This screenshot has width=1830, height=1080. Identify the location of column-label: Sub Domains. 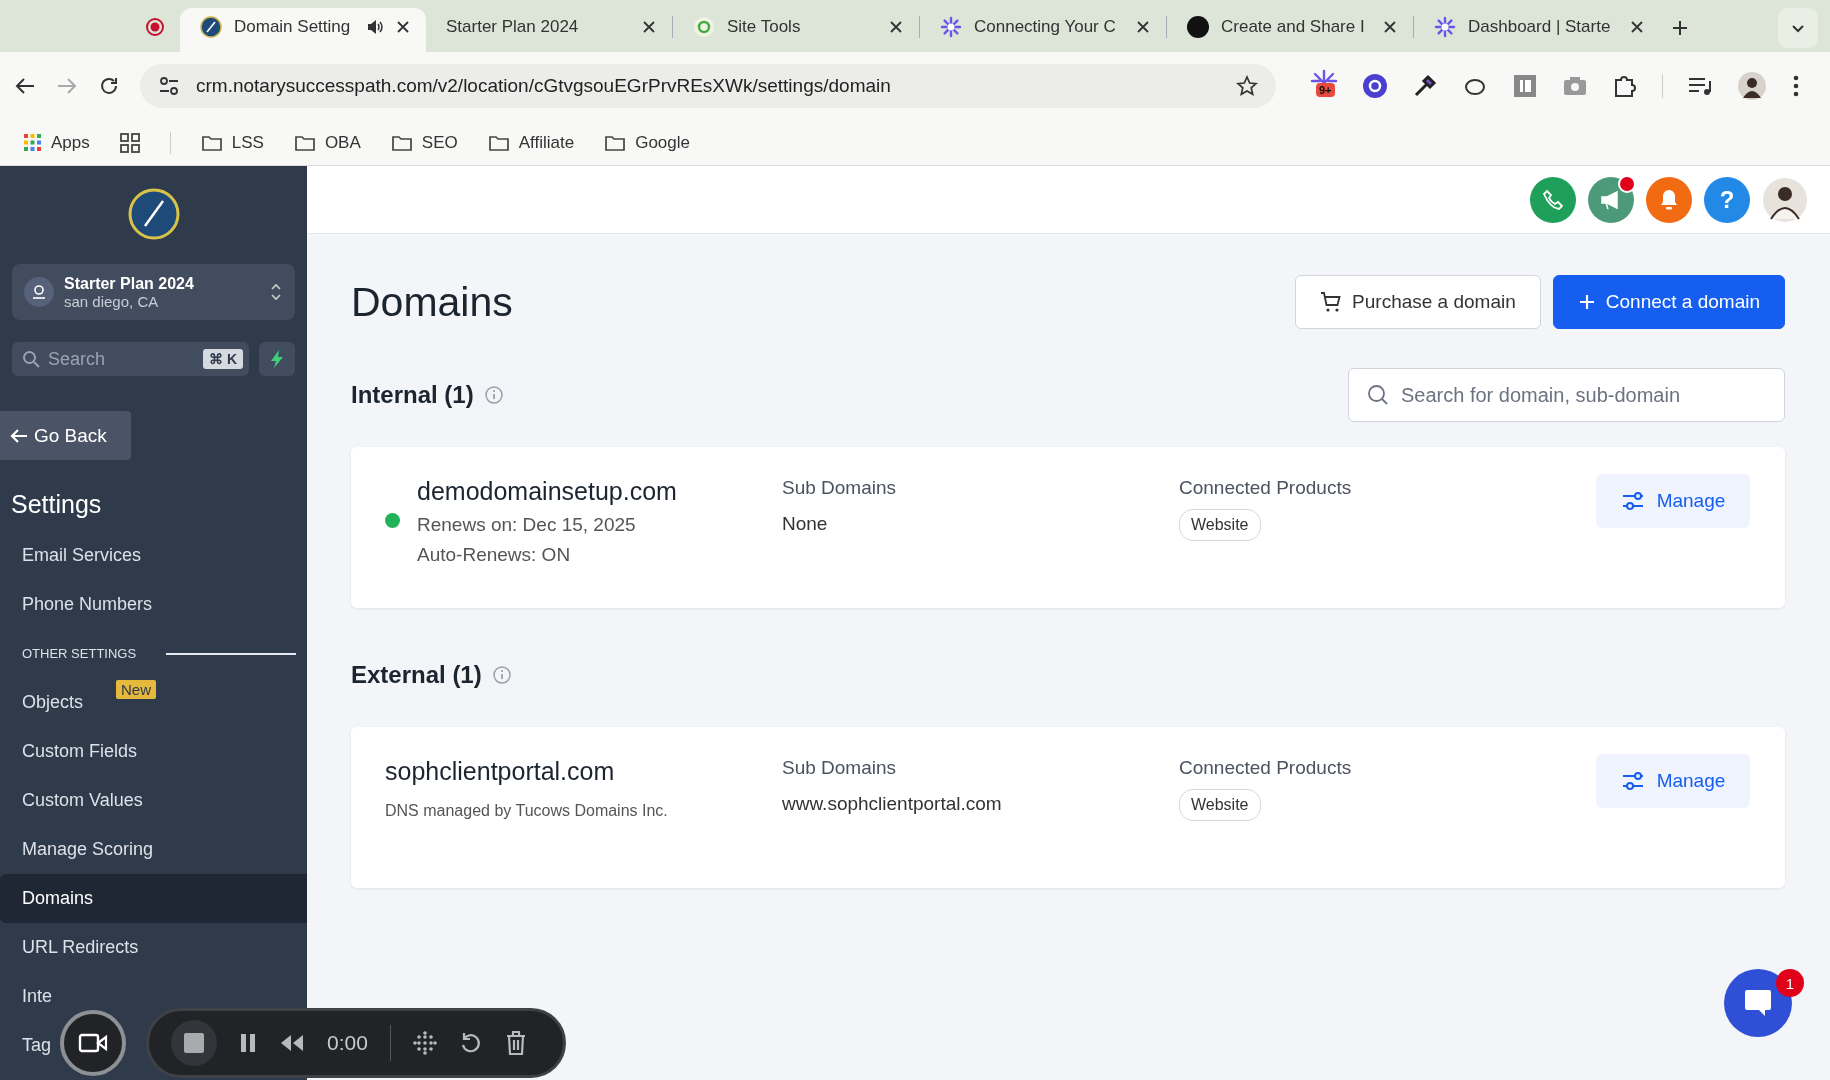
(840, 768).